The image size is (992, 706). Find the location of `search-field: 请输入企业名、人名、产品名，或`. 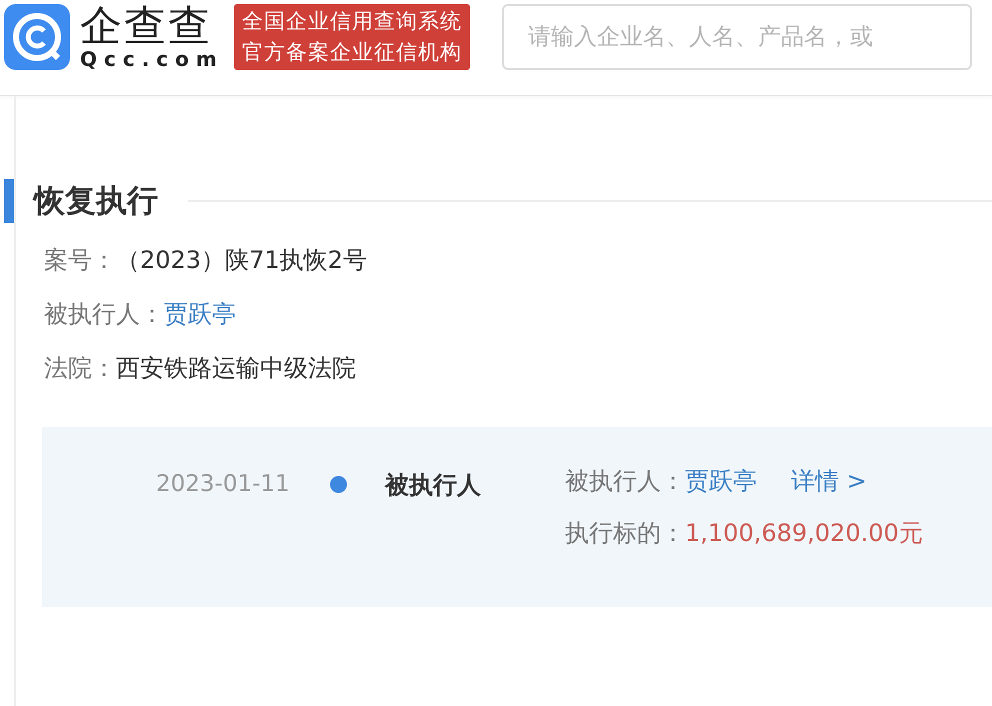

search-field: 请输入企业名、人名、产品名，或 is located at coordinates (737, 37).